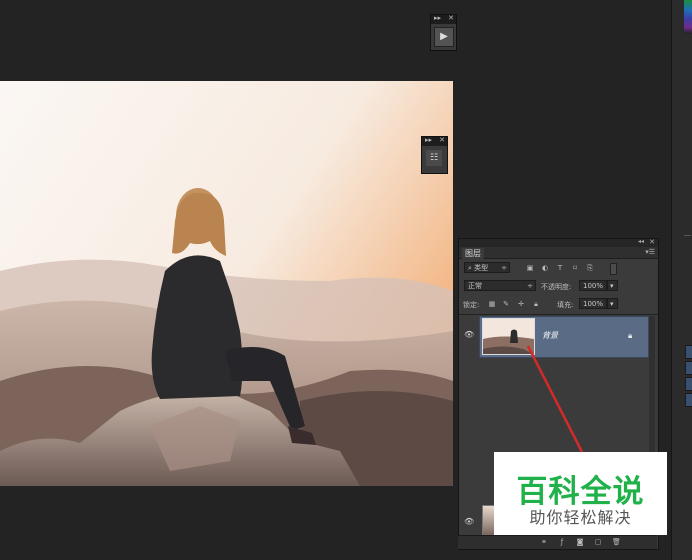 The image size is (692, 560). What do you see at coordinates (443, 19) in the screenshot?
I see `mini-panel-header: ▸▸ ✕` at bounding box center [443, 19].